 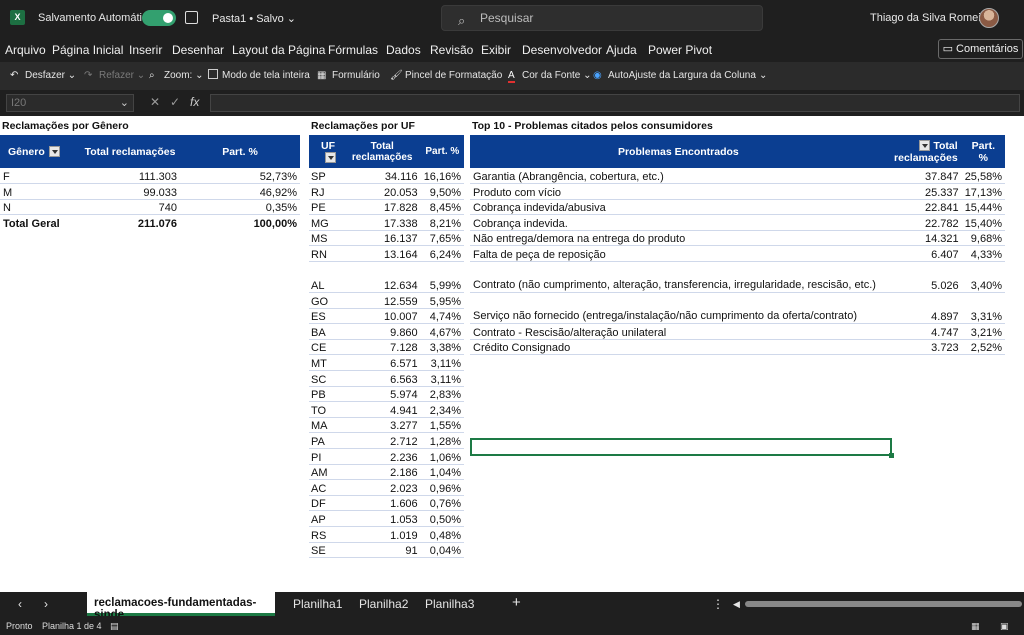 I want to click on genero-row: M 99.033 46,92%, so click(x=150, y=191).